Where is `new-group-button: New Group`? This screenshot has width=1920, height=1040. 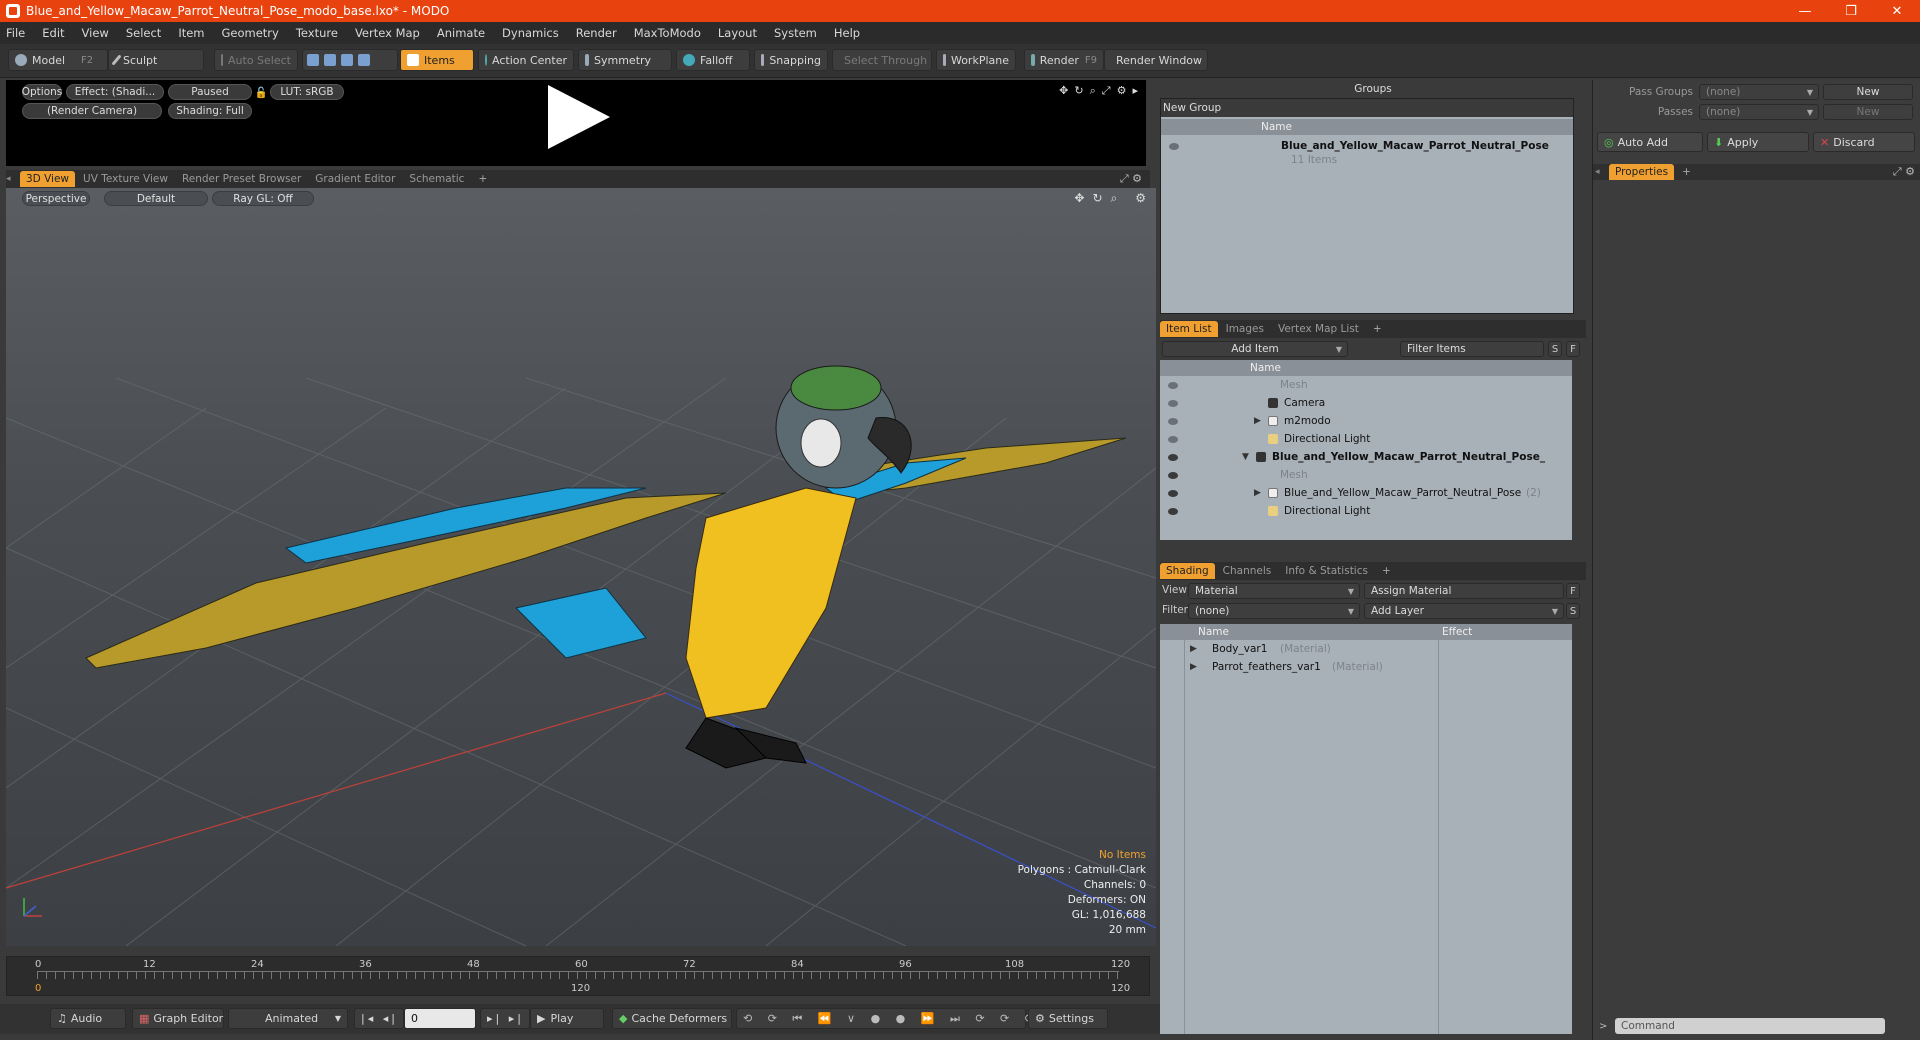
new-group-button: New Group is located at coordinates (1367, 108).